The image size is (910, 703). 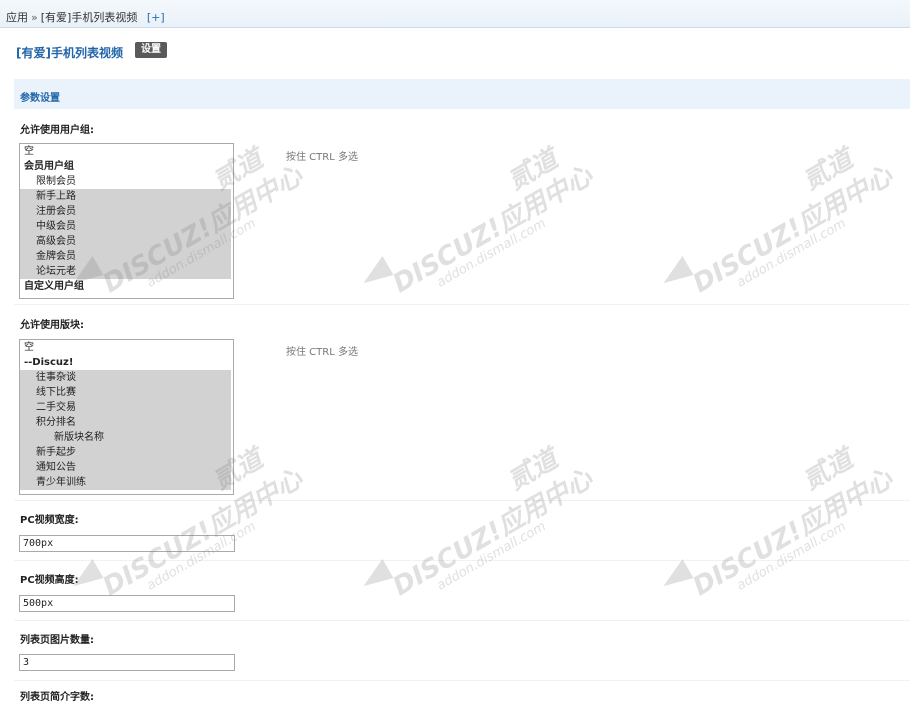 I want to click on forums-option: 二手交易, so click(x=125, y=407).